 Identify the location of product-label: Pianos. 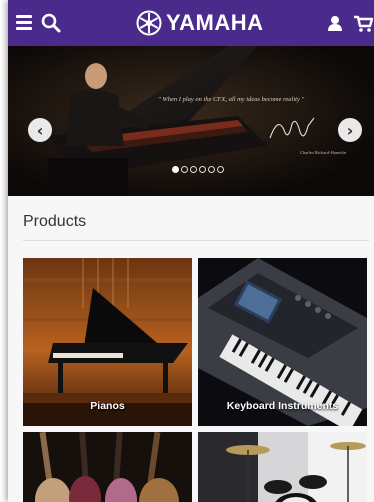
(107, 406).